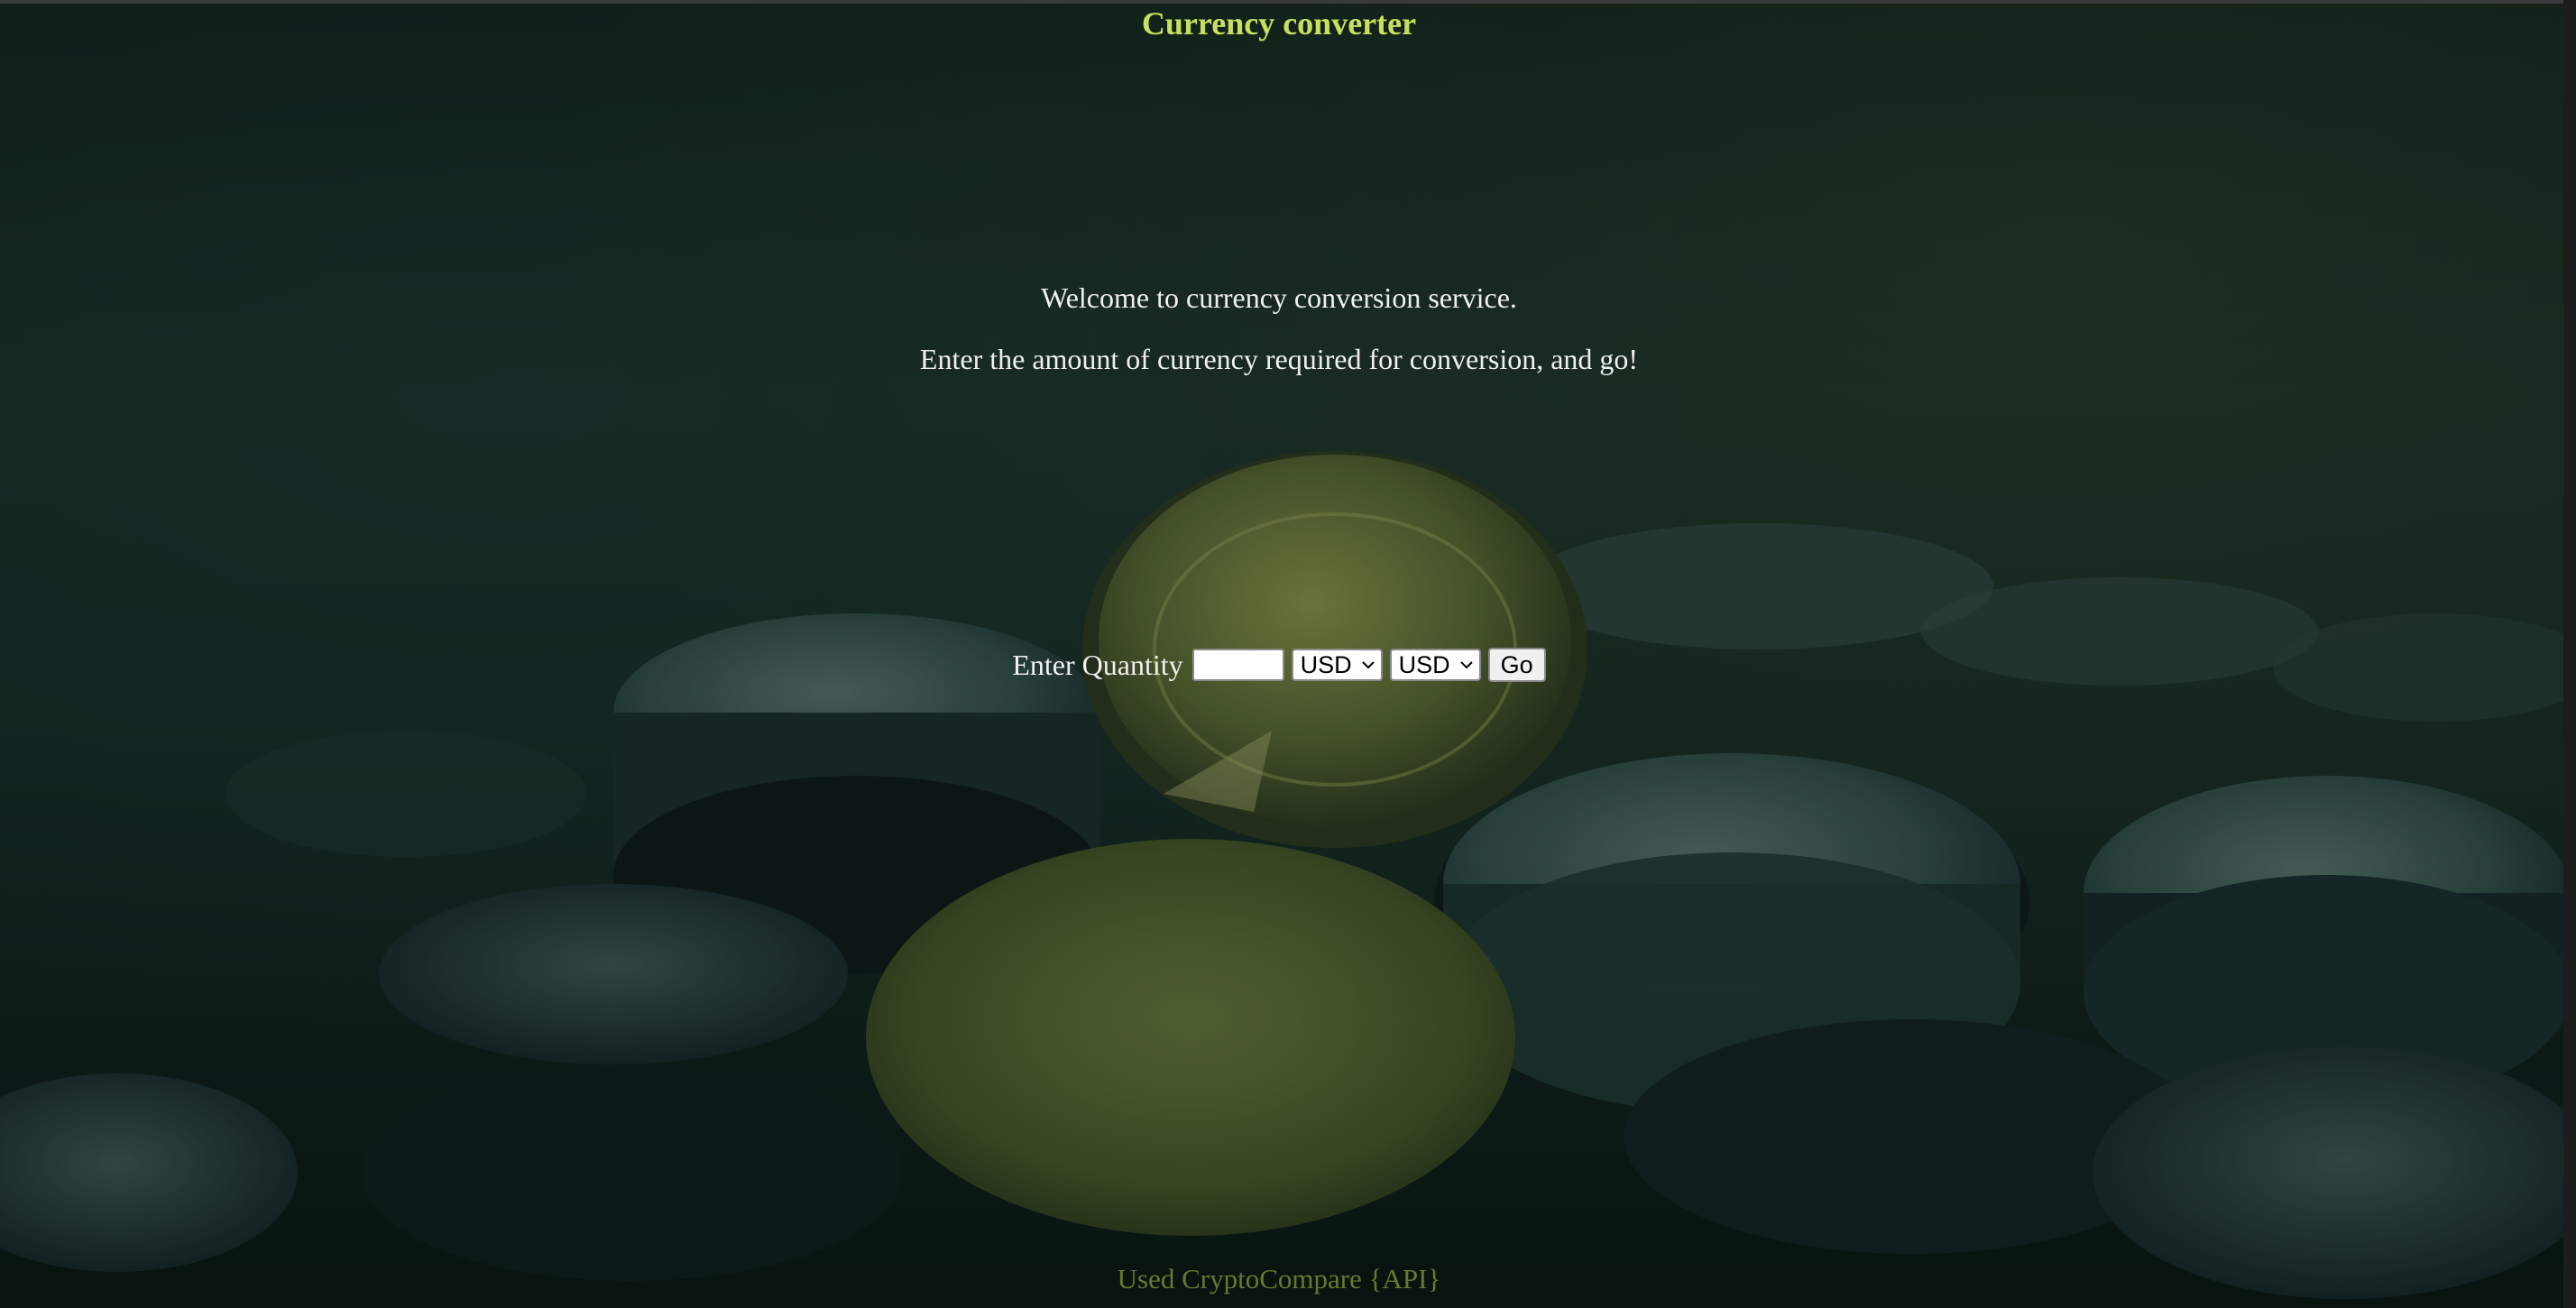  I want to click on welcome-text: Welcome to currency conversion service., so click(1279, 297).